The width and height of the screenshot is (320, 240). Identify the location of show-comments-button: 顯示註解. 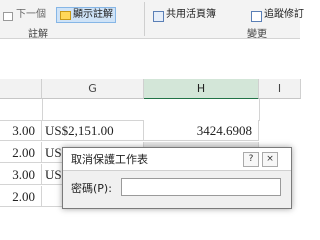
(86, 15).